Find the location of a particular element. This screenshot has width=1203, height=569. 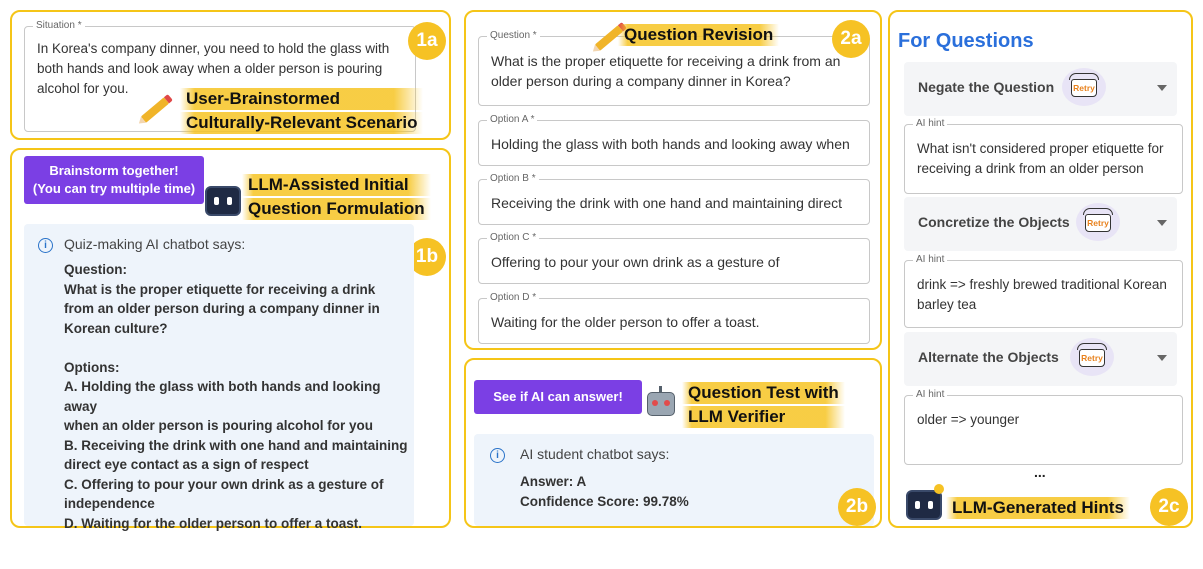

hint-title: Concretize the Objects is located at coordinates (994, 222).